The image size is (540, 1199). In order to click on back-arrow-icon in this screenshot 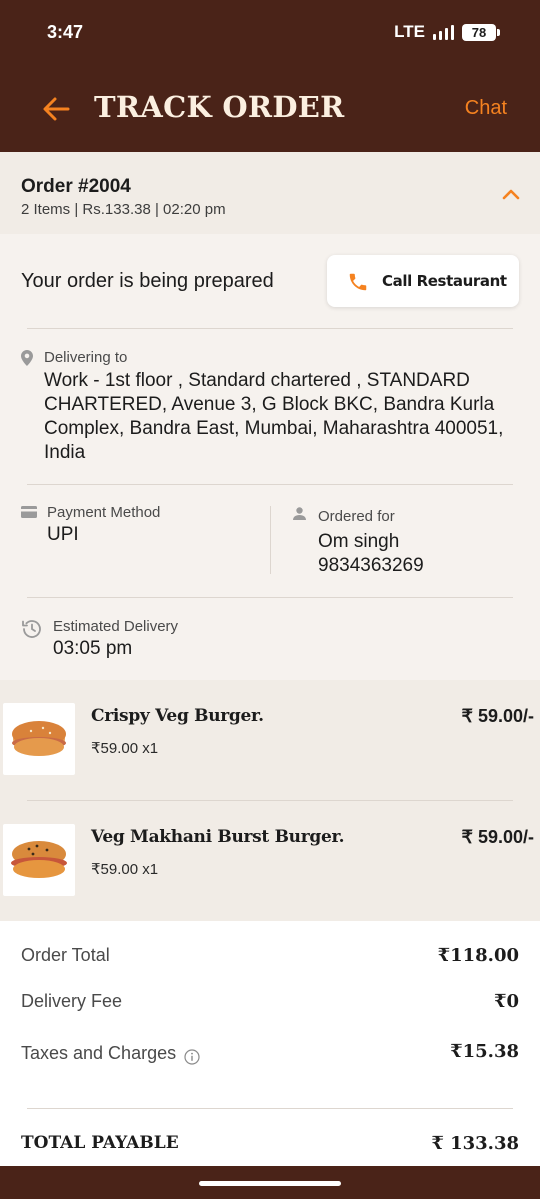, I will do `click(56, 109)`.